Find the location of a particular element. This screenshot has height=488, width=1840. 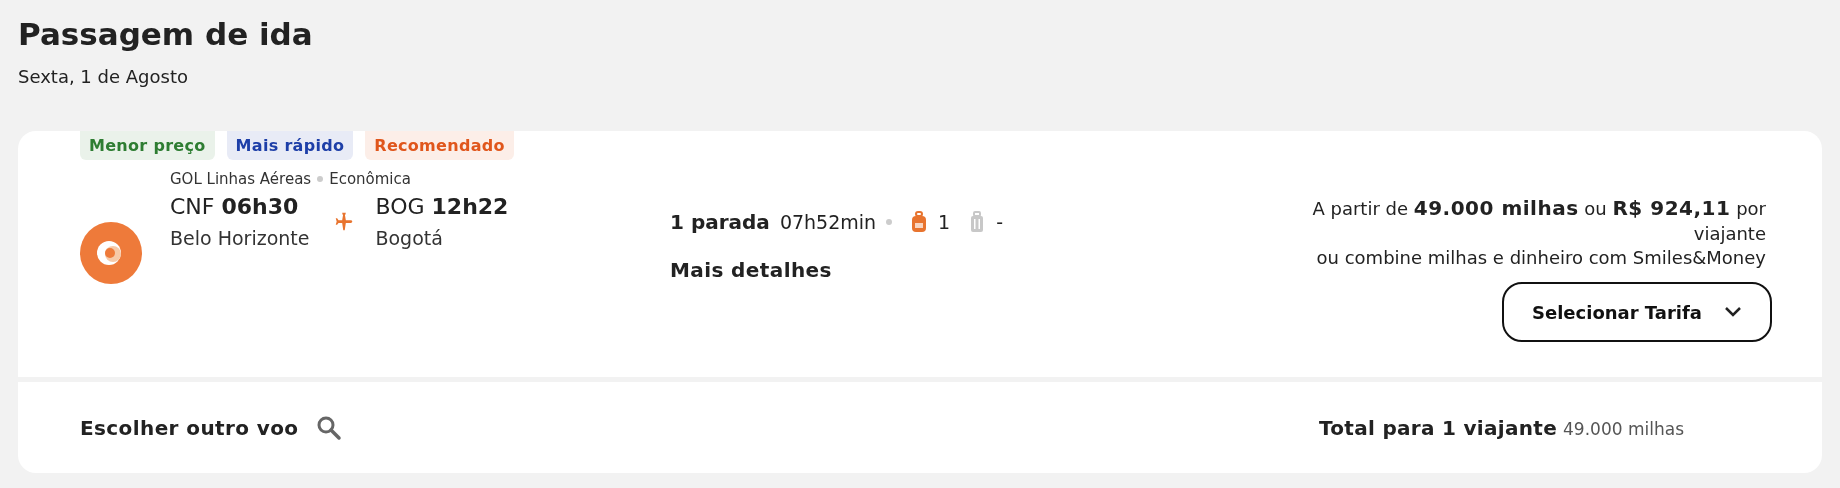

page-title: Passagem de ida is located at coordinates (165, 34).